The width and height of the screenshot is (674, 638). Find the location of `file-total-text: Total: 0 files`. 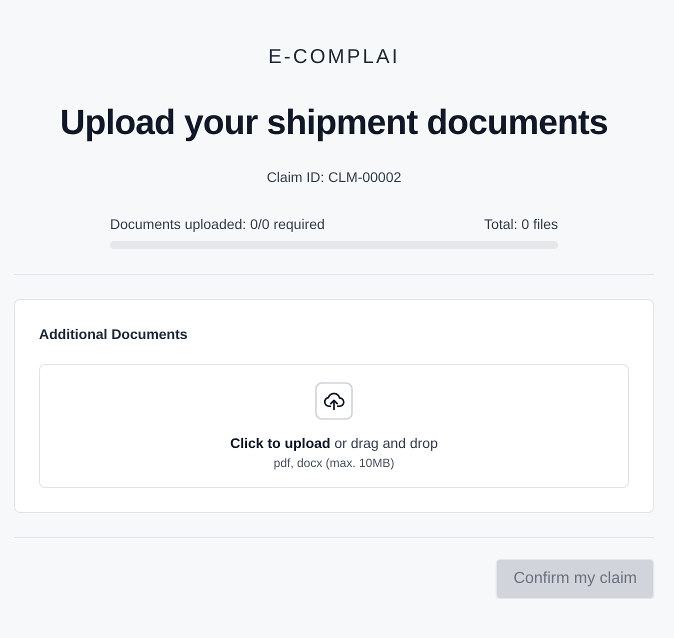

file-total-text: Total: 0 files is located at coordinates (521, 224).